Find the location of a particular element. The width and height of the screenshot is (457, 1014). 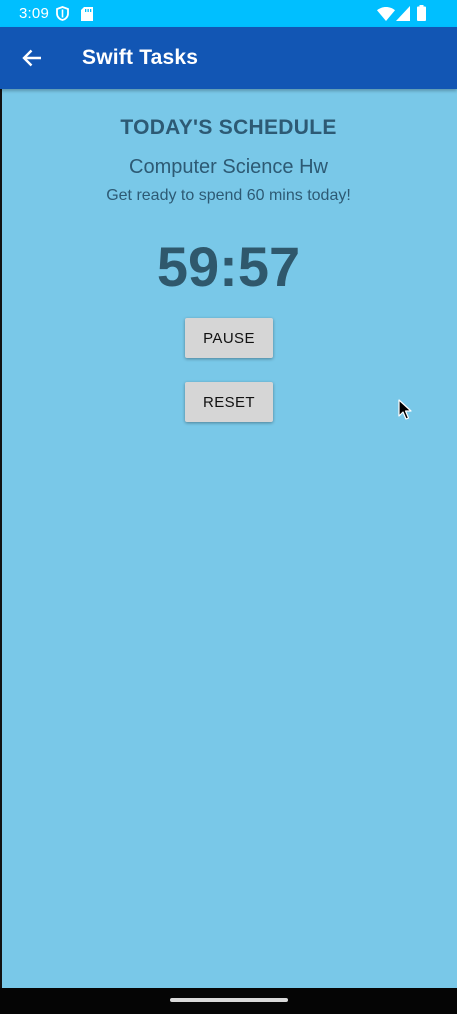

battery-icon is located at coordinates (421, 13).